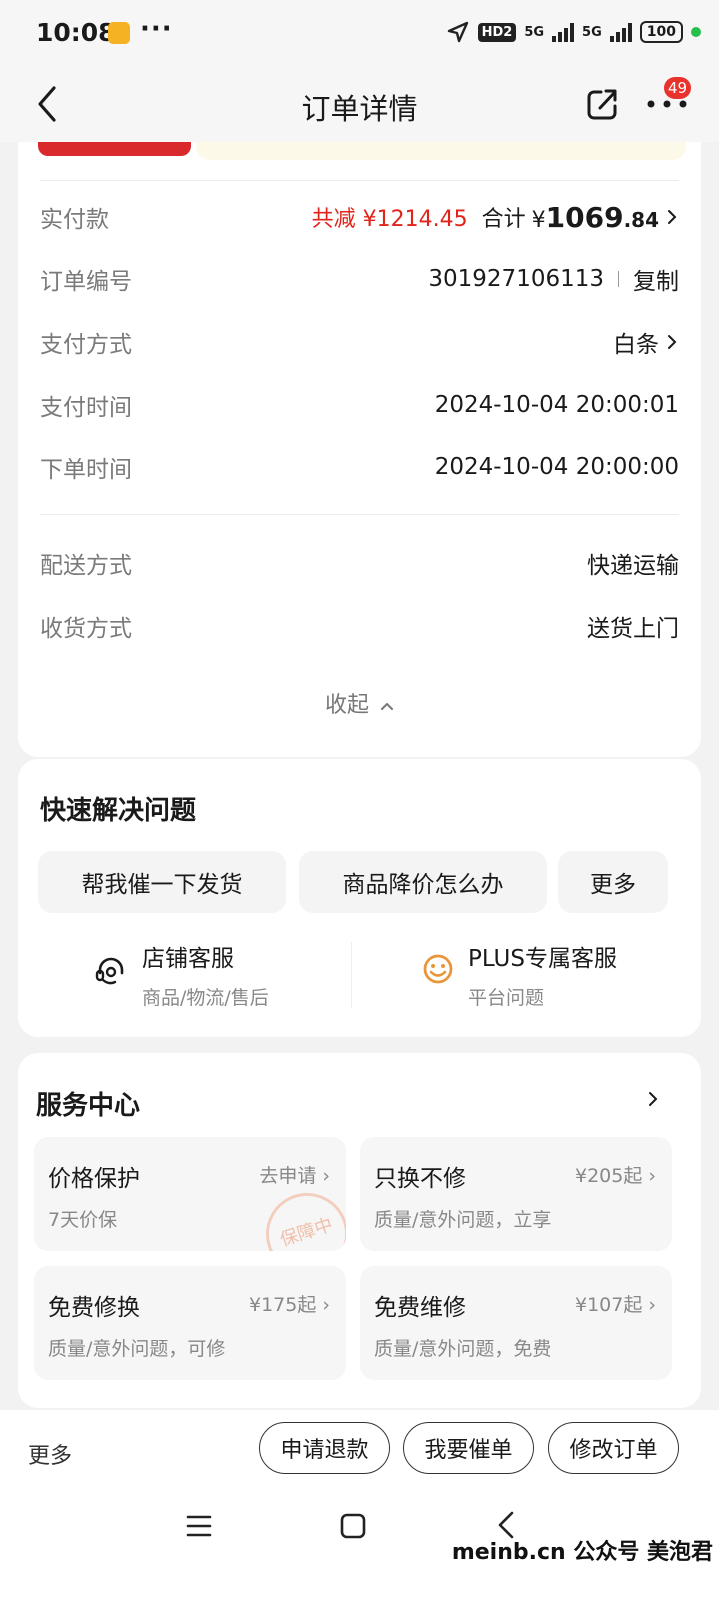  I want to click on signal-label-1: 5G, so click(534, 32).